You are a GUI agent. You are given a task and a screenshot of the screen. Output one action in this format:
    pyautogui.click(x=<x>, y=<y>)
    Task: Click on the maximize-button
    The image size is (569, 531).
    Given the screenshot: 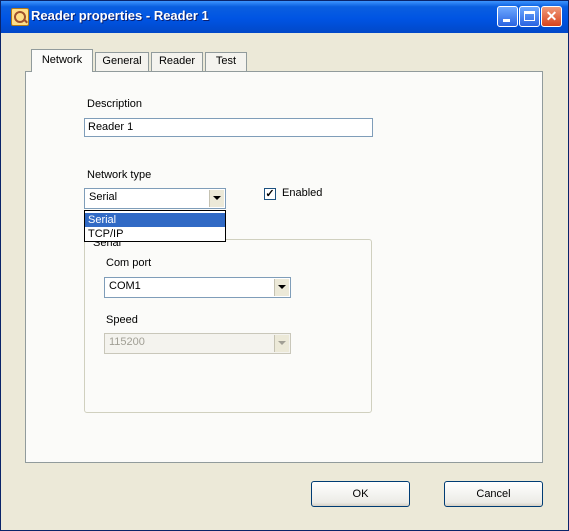 What is the action you would take?
    pyautogui.click(x=529, y=16)
    